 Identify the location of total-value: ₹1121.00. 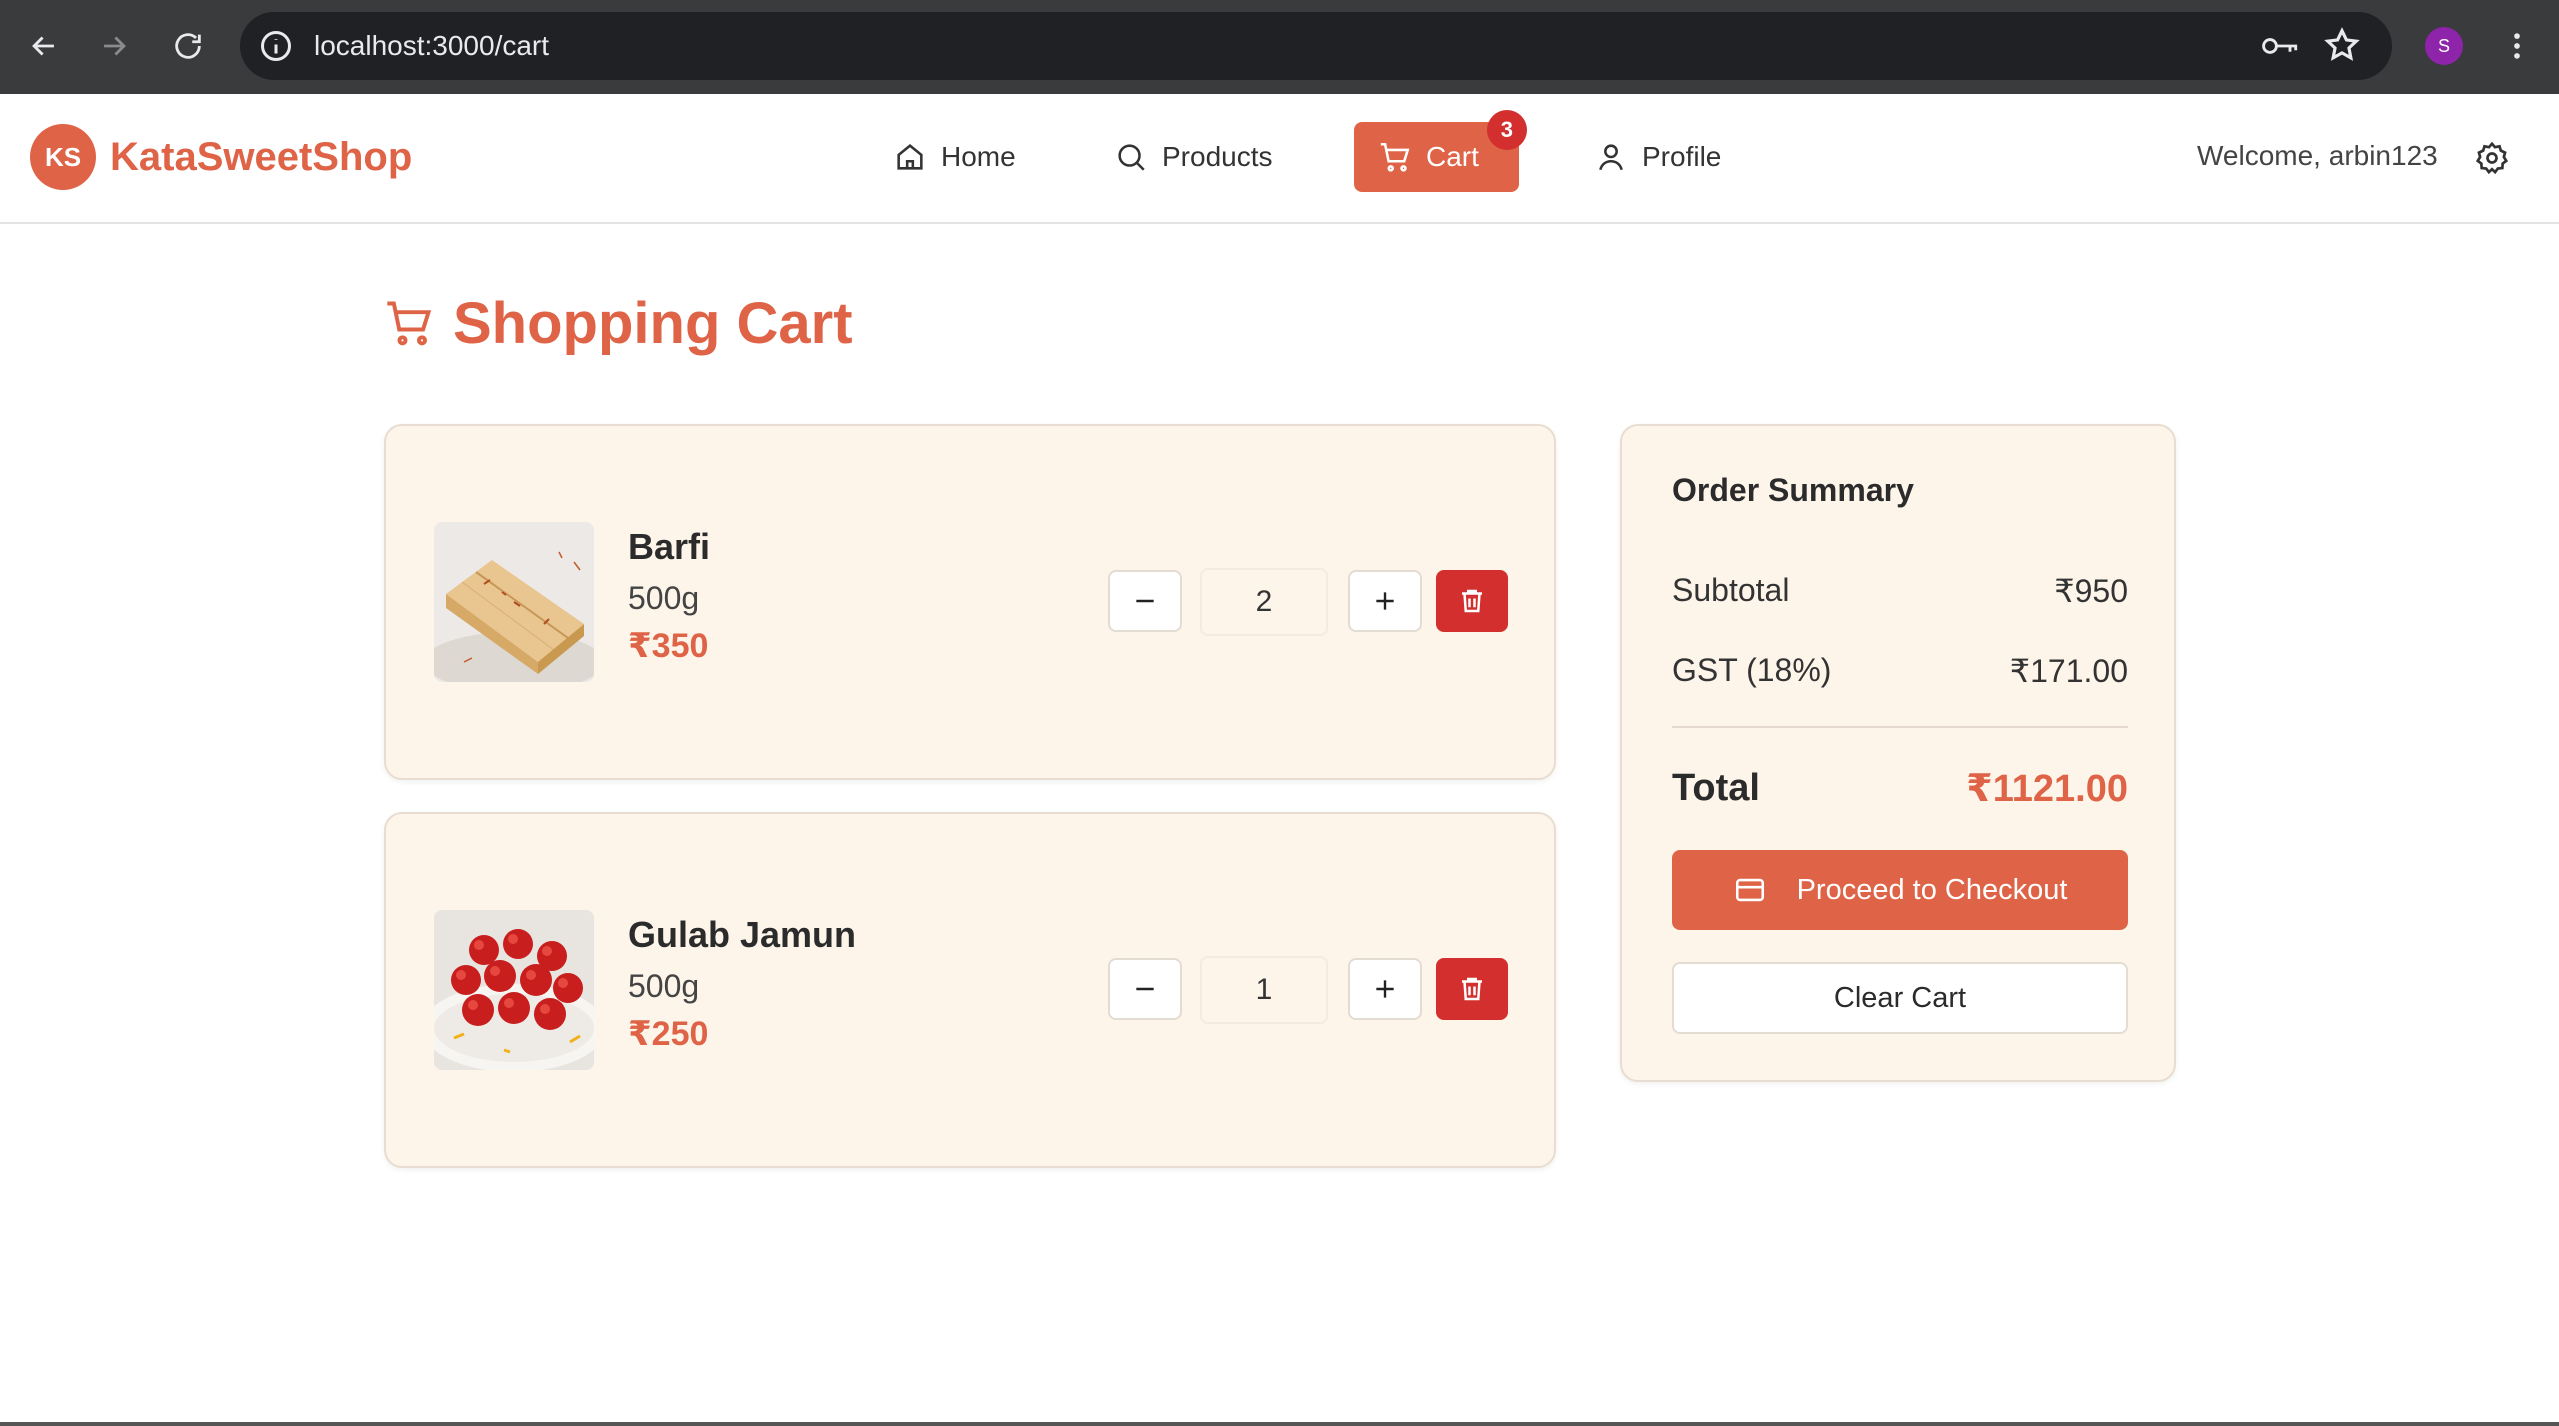
(2047, 789).